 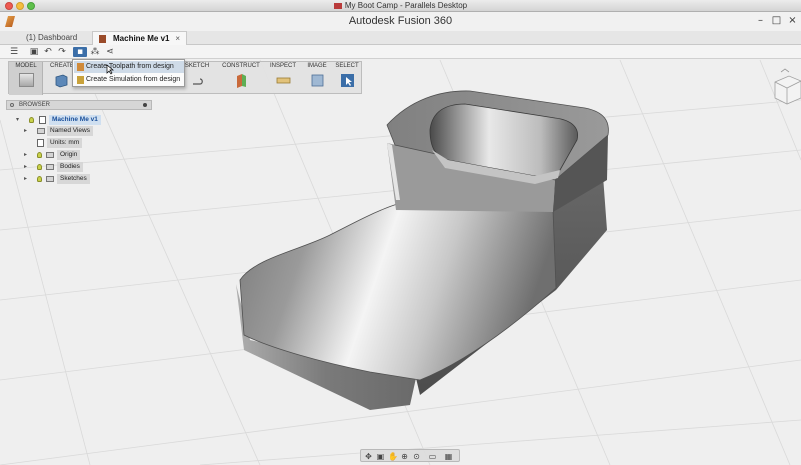 What do you see at coordinates (432, 456) in the screenshot?
I see `display-settings-icon: ▭` at bounding box center [432, 456].